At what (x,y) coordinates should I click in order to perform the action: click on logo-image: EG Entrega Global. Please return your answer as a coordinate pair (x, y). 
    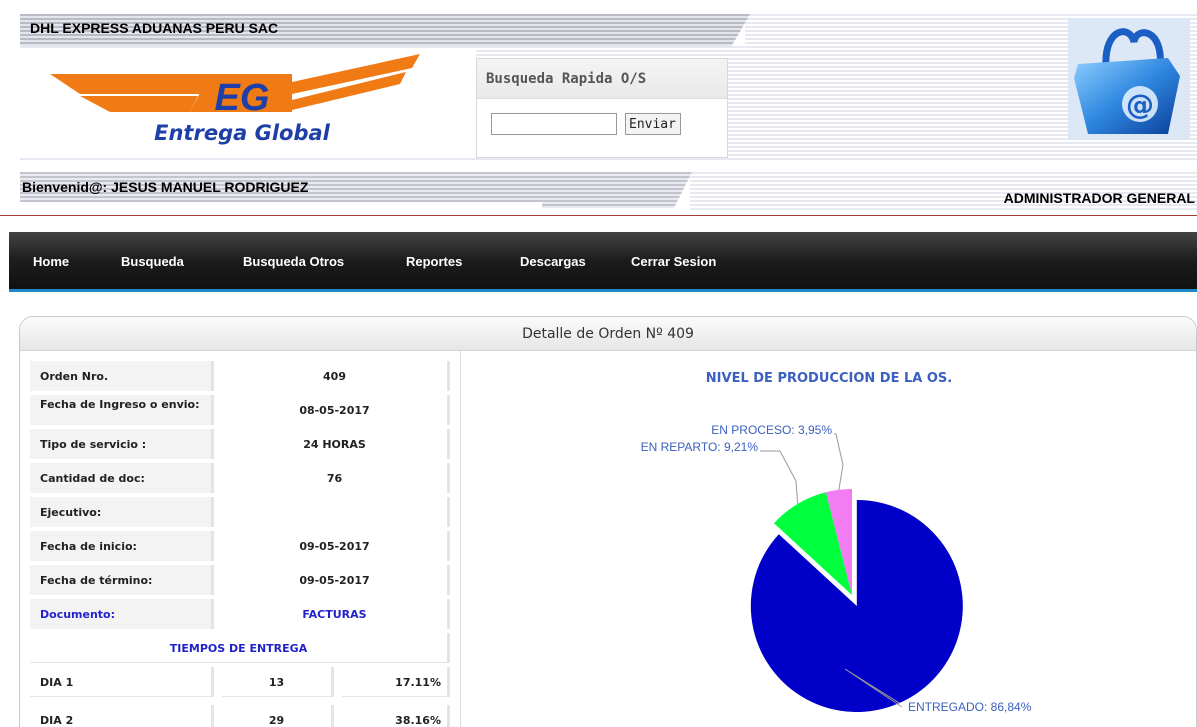
    Looking at the image, I should click on (235, 99).